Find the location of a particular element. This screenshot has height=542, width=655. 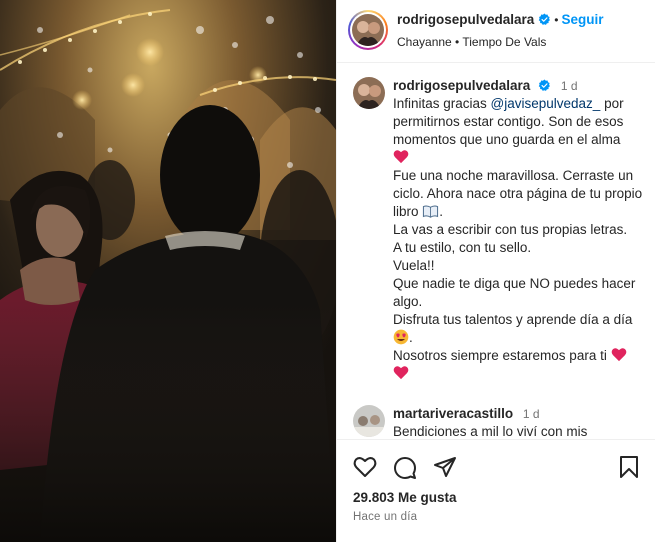

heart-eyes-emoji-icon is located at coordinates (401, 337).